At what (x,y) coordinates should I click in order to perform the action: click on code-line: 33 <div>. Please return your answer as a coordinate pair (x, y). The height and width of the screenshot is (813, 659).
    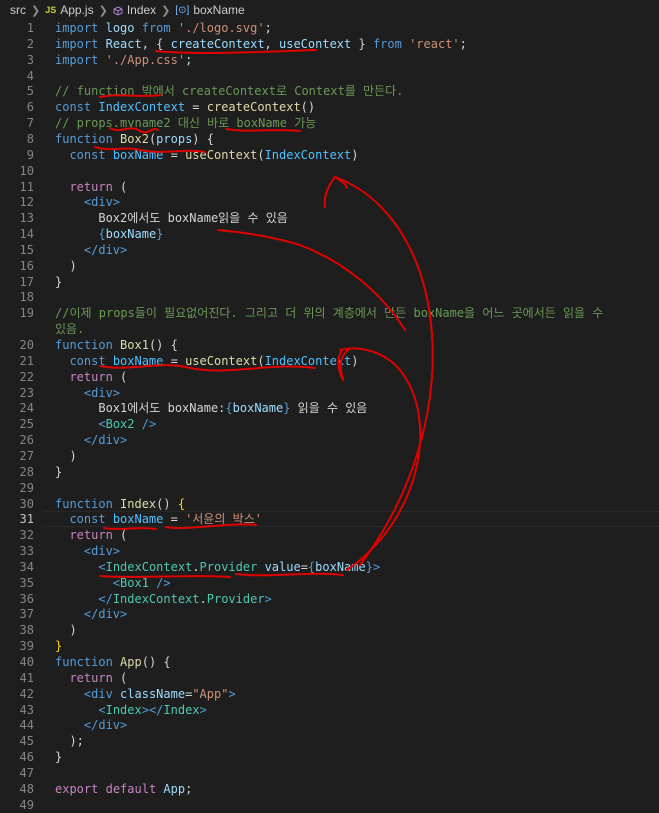
    Looking at the image, I should click on (329, 551).